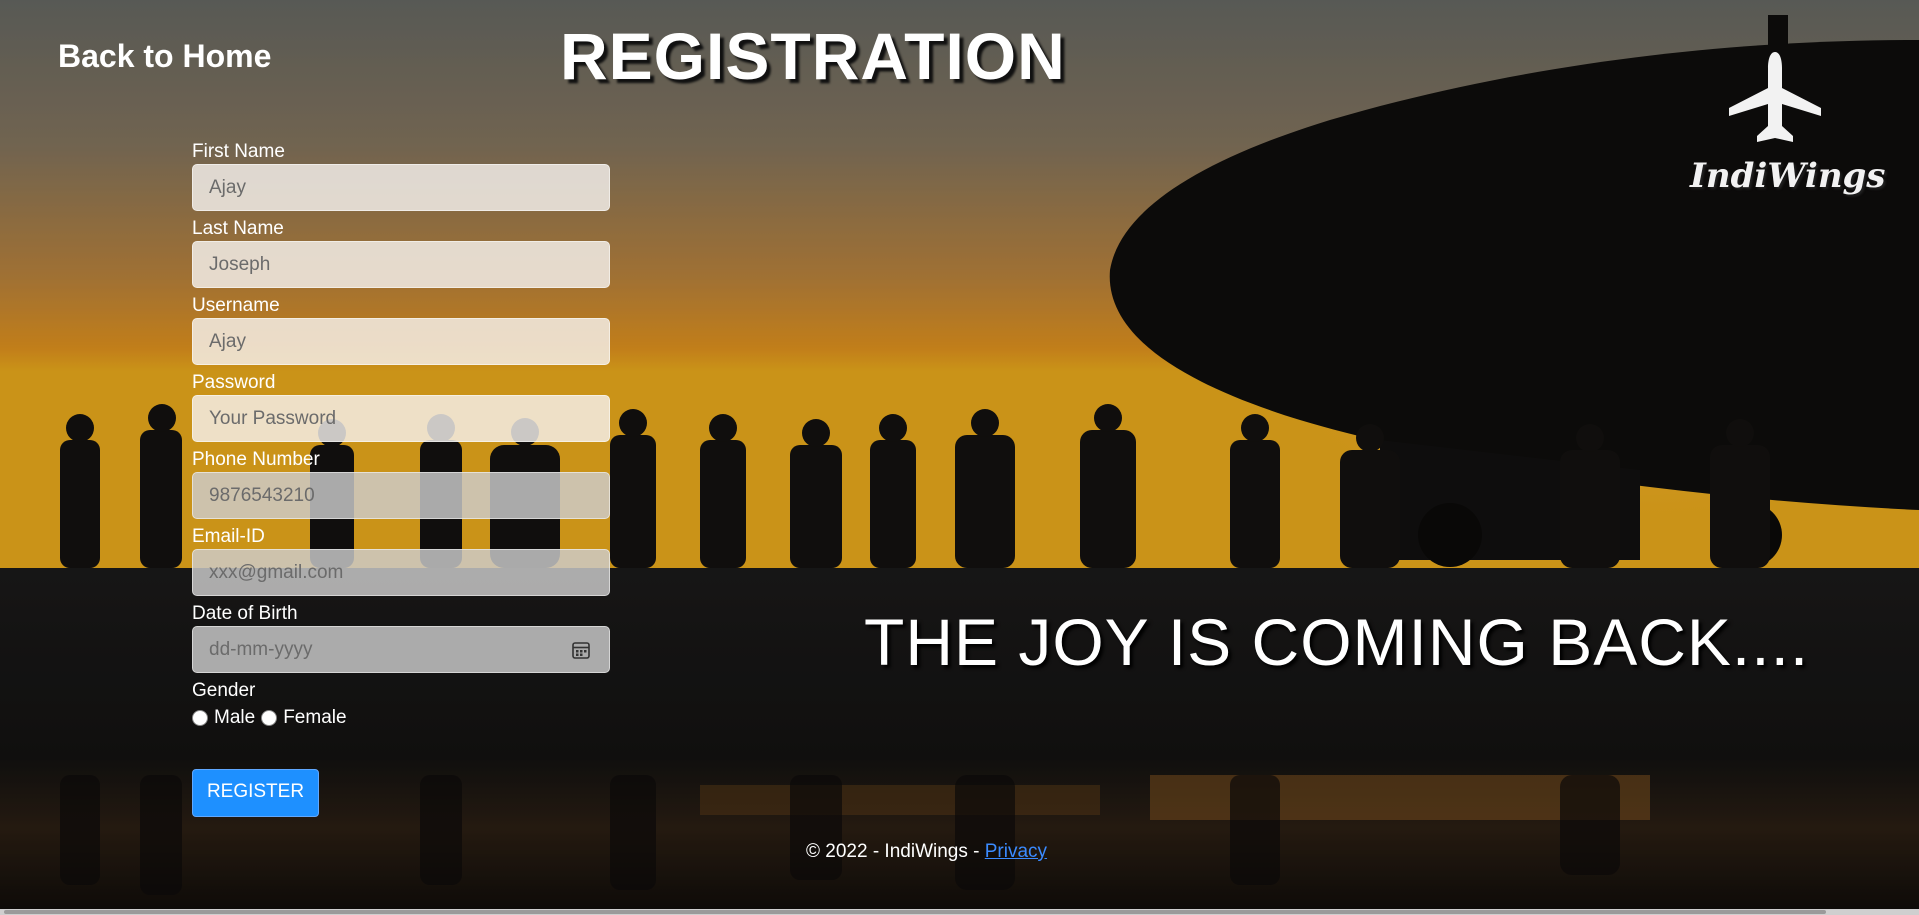 This screenshot has height=915, width=1919. What do you see at coordinates (401, 264) in the screenshot?
I see `last-name-input: Joseph` at bounding box center [401, 264].